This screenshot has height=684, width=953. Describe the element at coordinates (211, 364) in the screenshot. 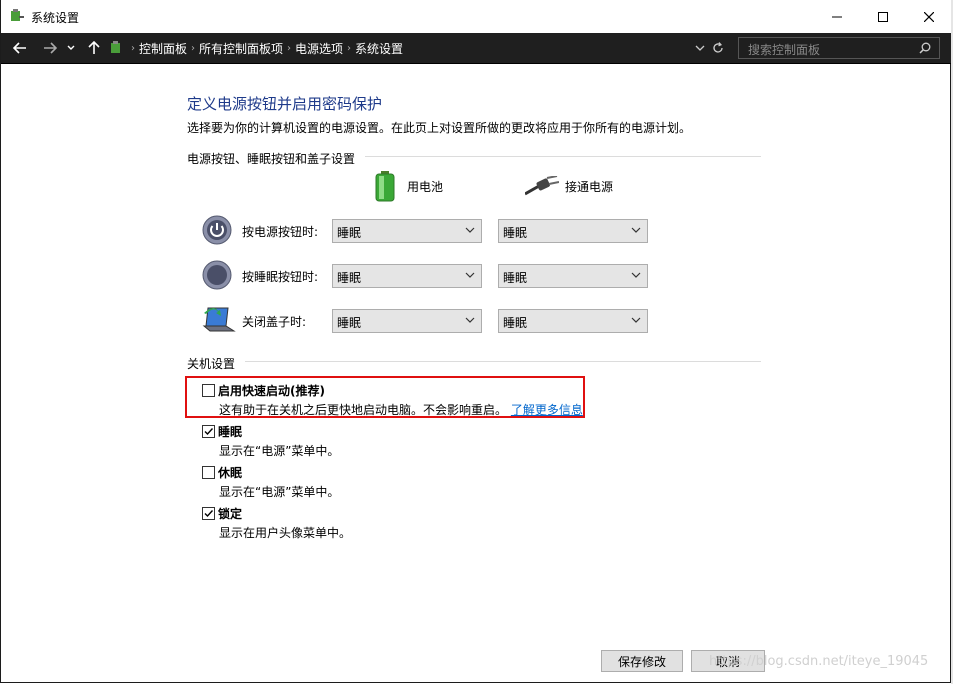

I see `shutdown-section-title: 关机设置` at that location.